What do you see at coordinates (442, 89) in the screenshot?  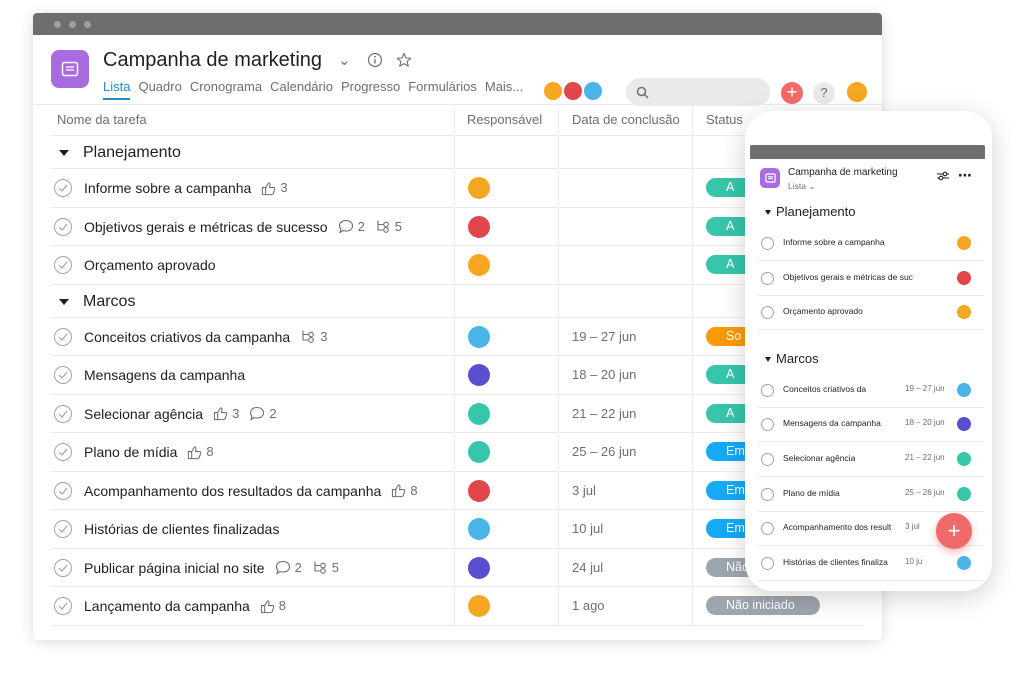 I see `tab-formularios: Formulários` at bounding box center [442, 89].